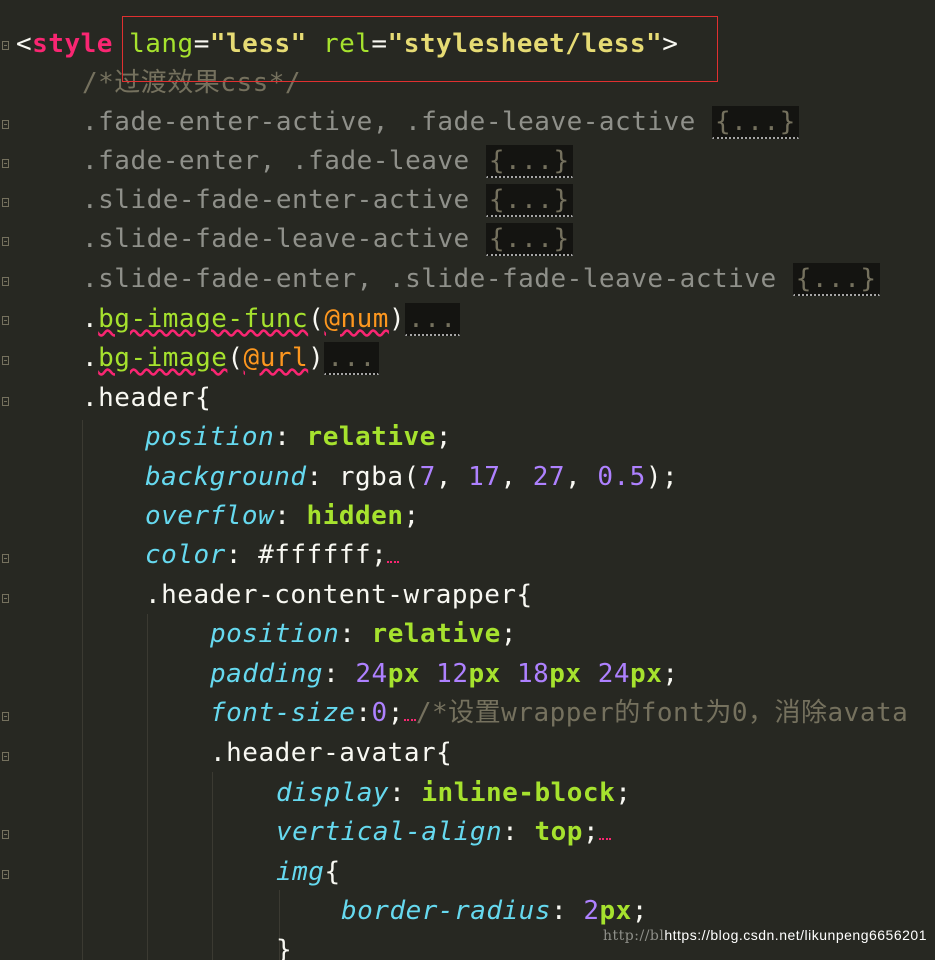 Image resolution: width=935 pixels, height=960 pixels. I want to click on code-line: .header-content-wrapper{, so click(339, 595).